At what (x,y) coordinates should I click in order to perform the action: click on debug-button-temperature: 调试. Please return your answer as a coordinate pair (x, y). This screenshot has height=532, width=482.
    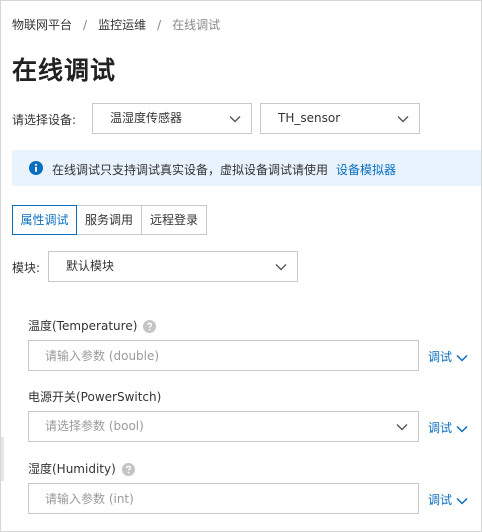
    Looking at the image, I should click on (448, 356).